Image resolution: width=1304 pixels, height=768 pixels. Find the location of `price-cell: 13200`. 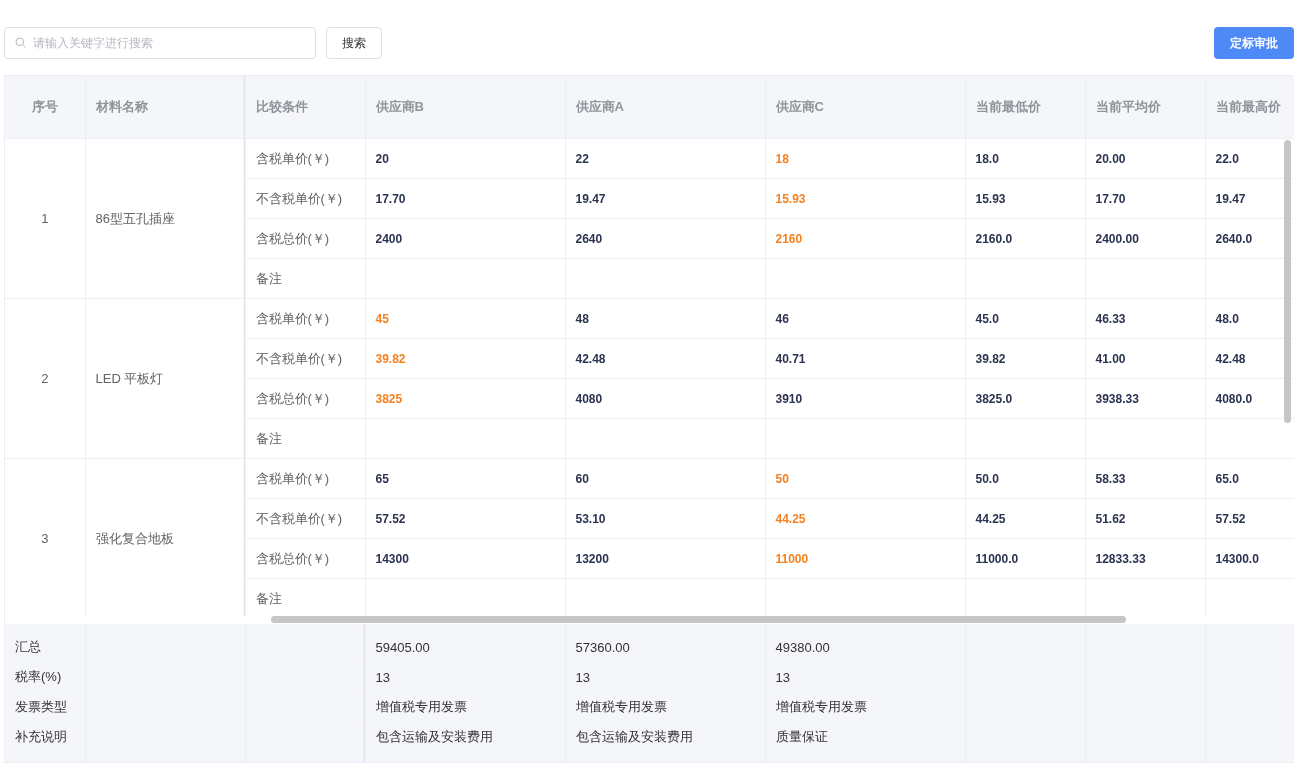

price-cell: 13200 is located at coordinates (665, 558).